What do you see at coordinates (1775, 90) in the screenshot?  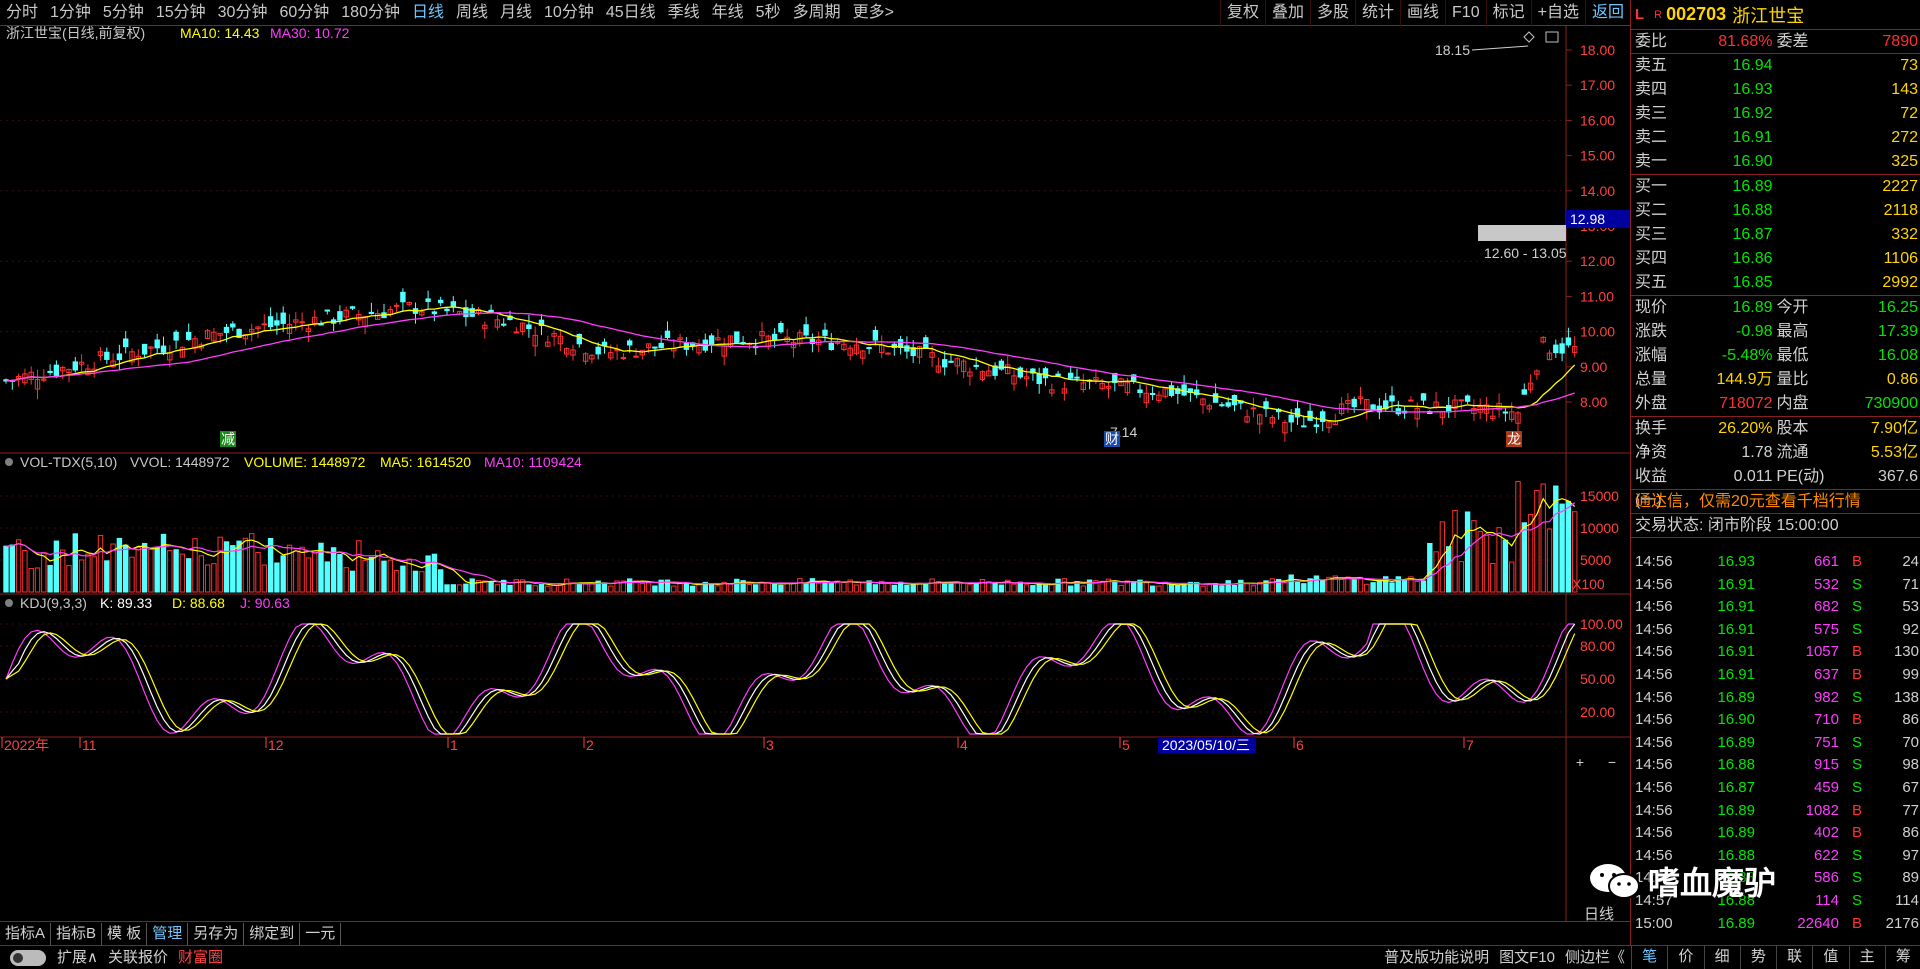 I see `asks-row: 卖四 16.93 143` at bounding box center [1775, 90].